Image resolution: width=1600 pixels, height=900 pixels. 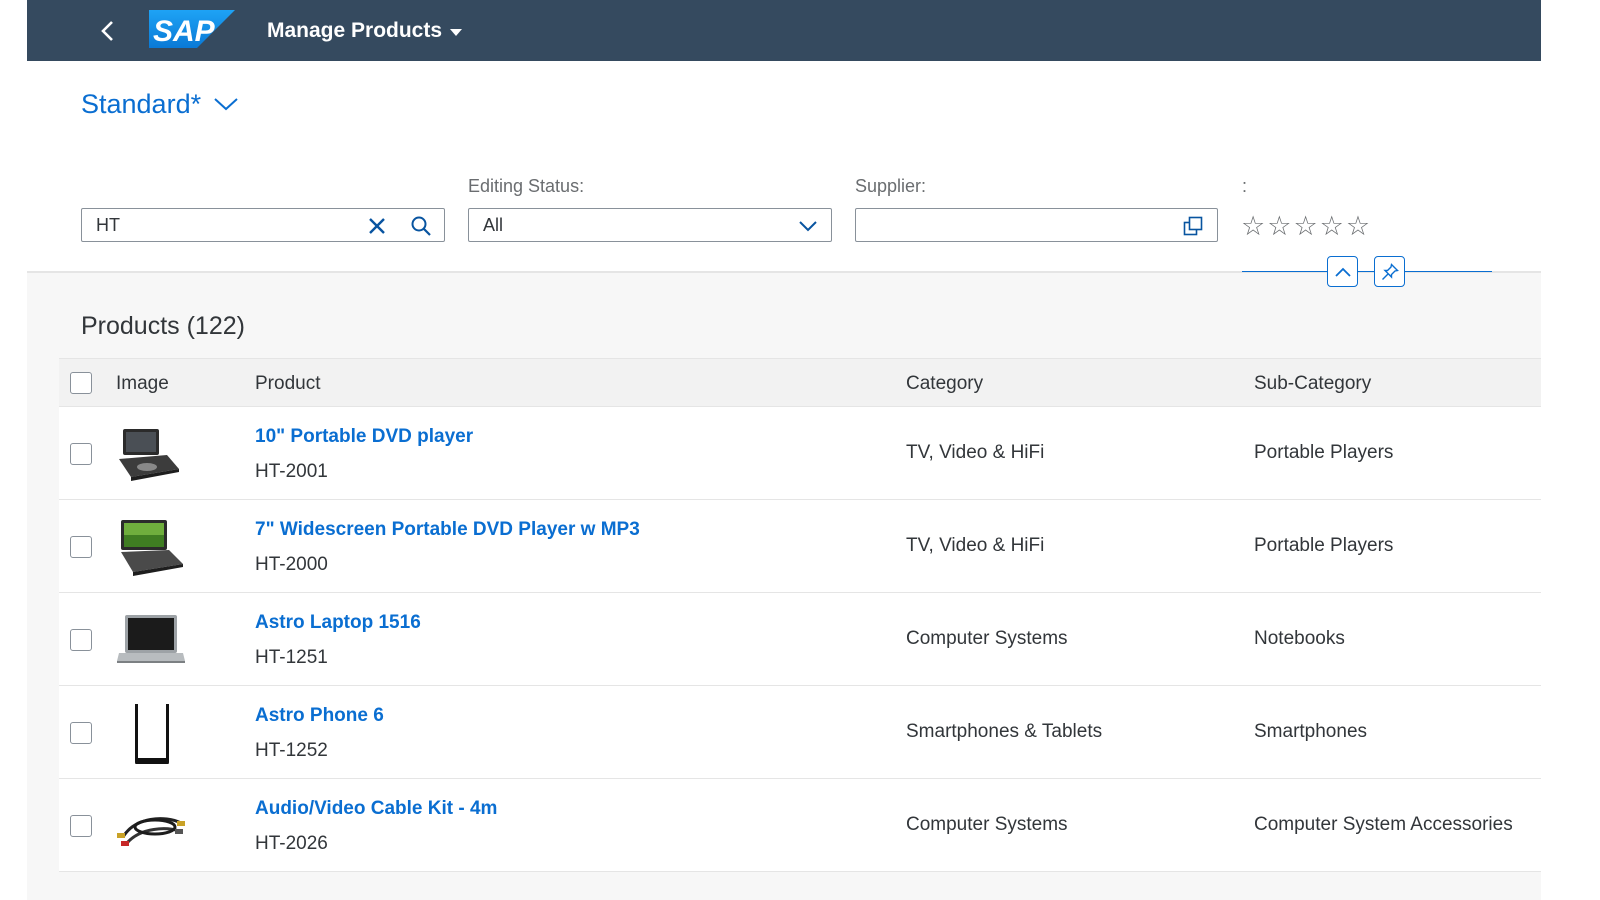 I want to click on product-name-link: Audio/Video Cable Kit - 4m, so click(x=376, y=809).